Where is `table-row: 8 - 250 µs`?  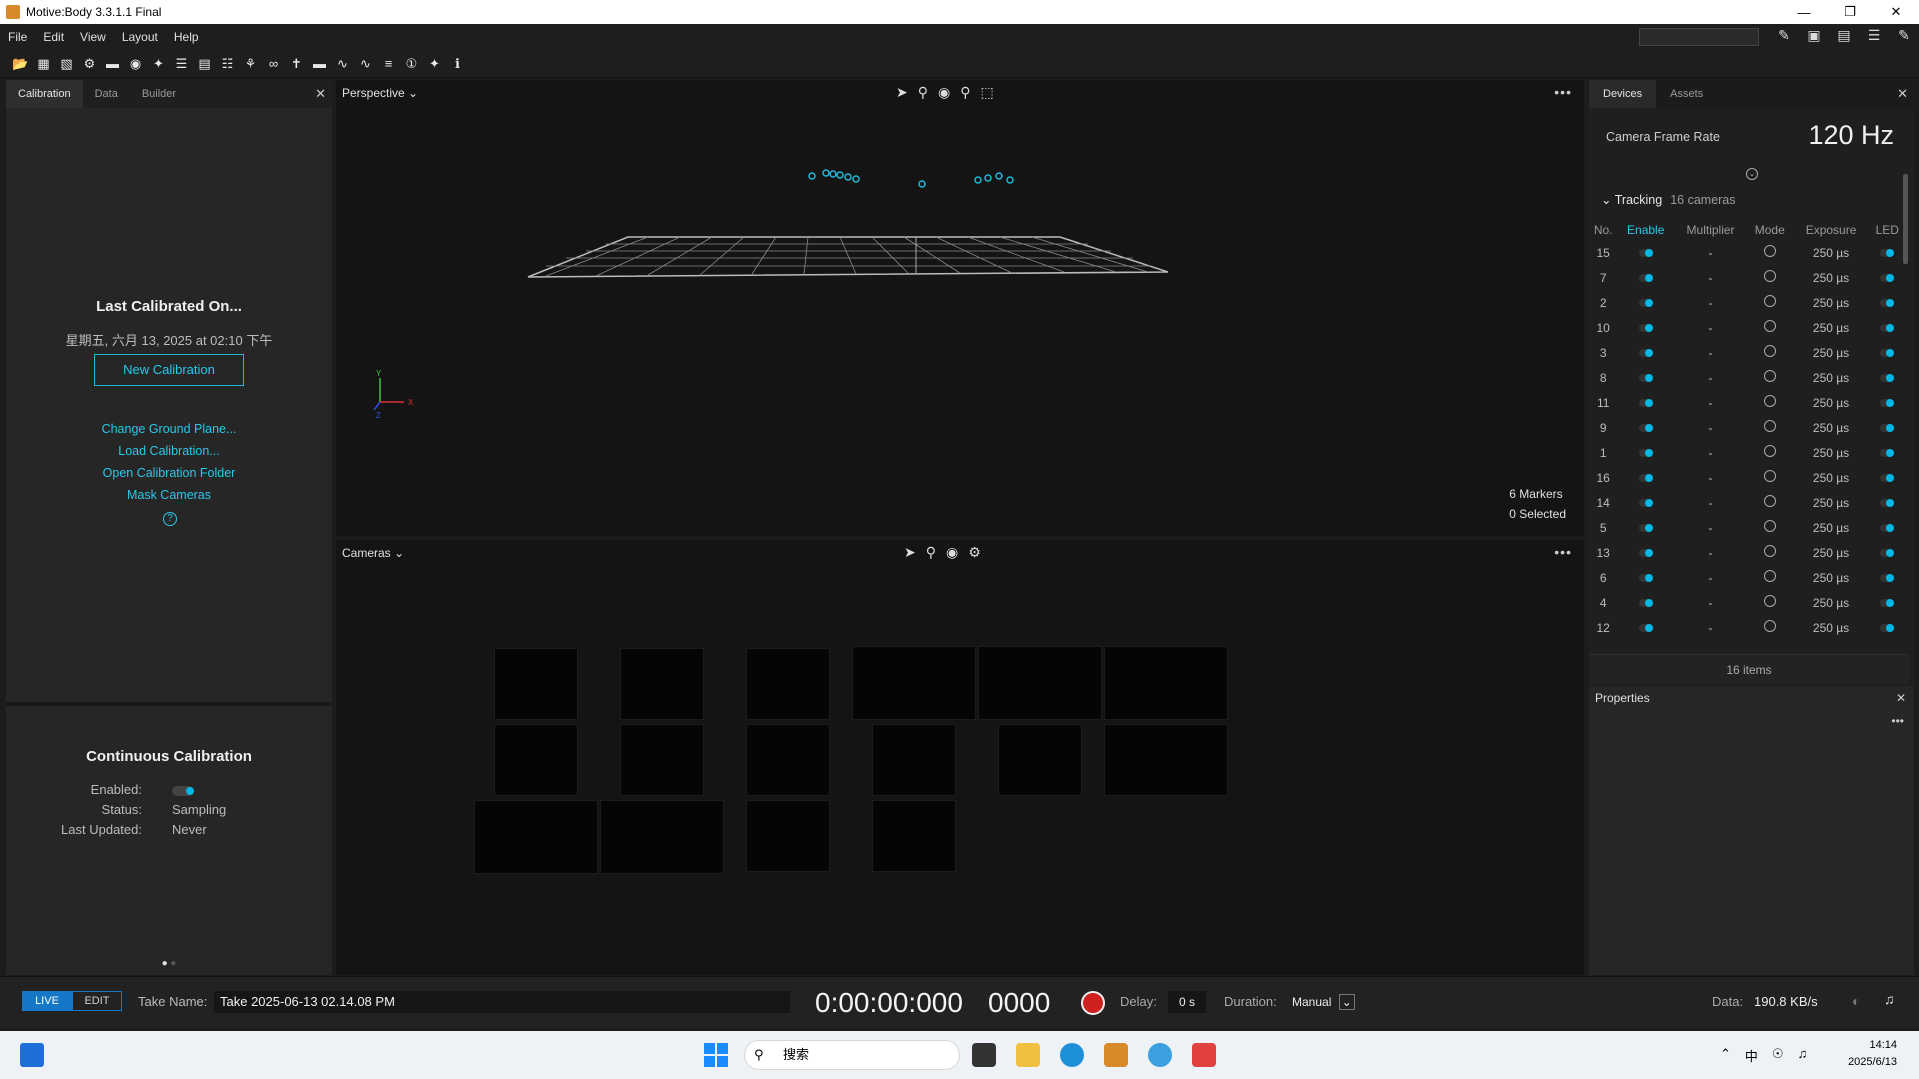
table-row: 8 - 250 µs is located at coordinates (1747, 377).